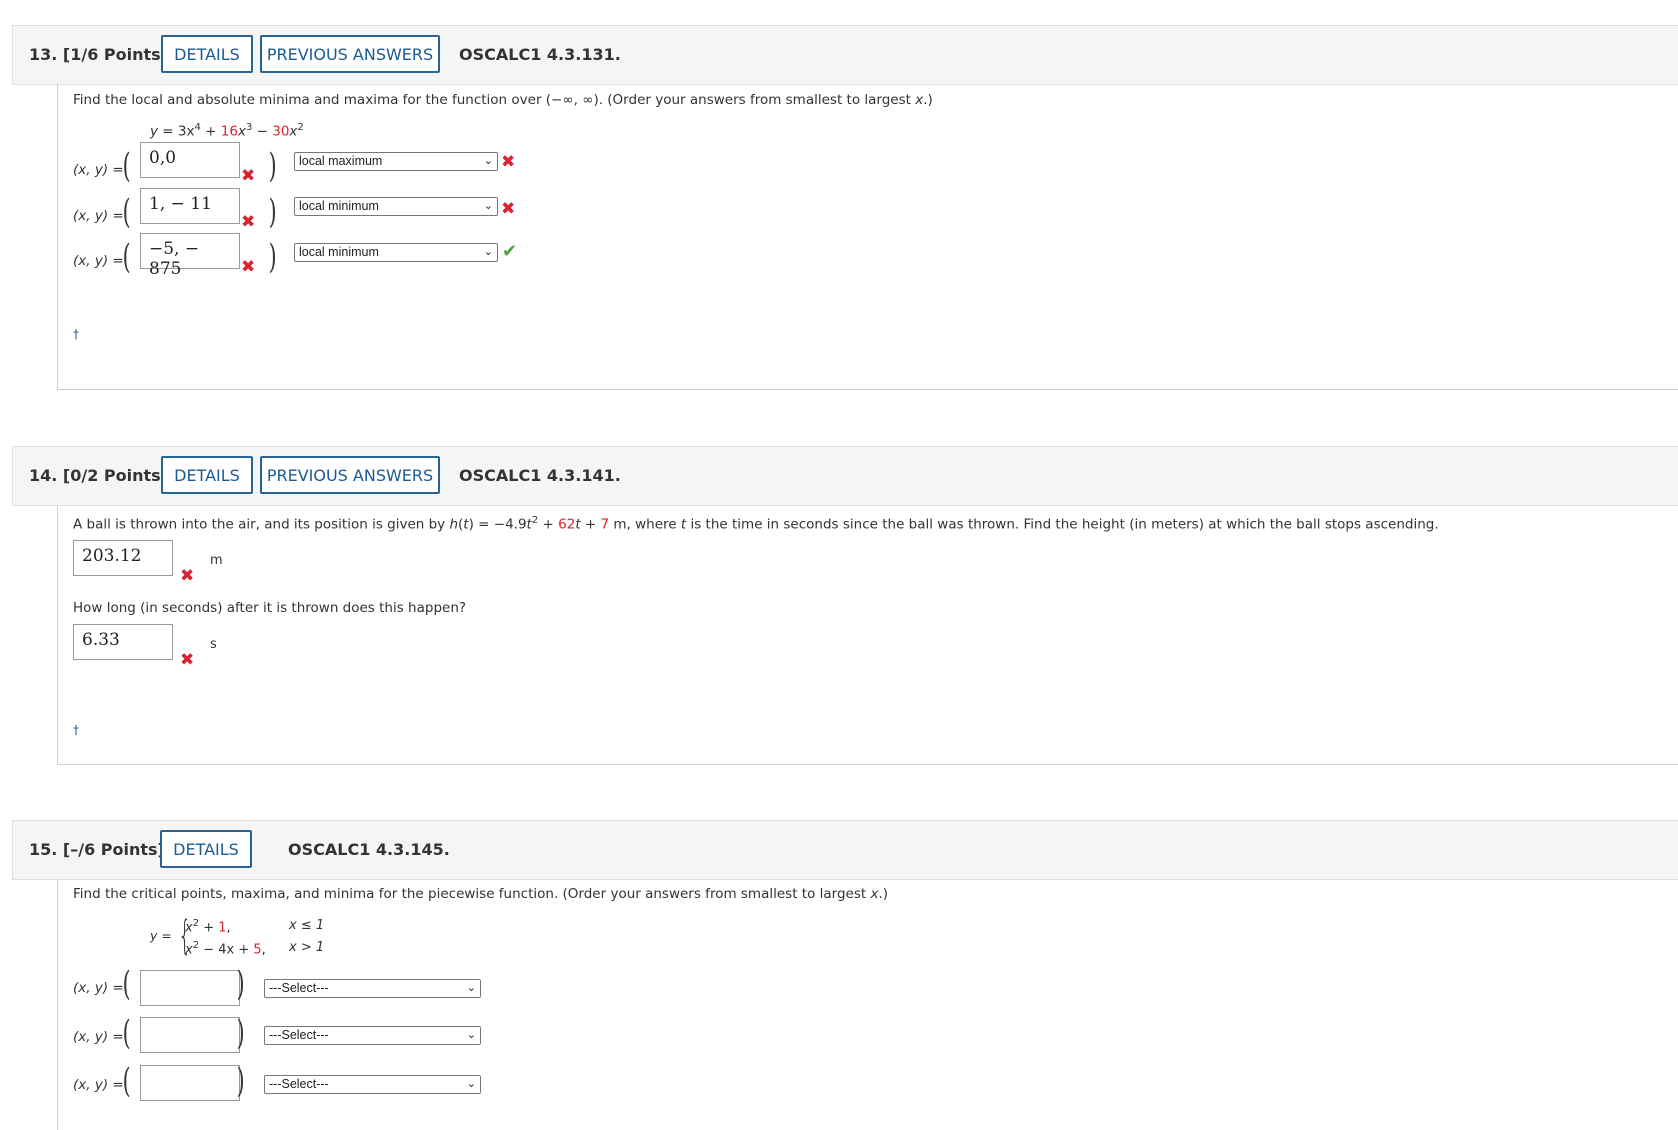 This screenshot has height=1130, width=1678. Describe the element at coordinates (510, 251) in the screenshot. I see `correct-icon: ✔` at that location.